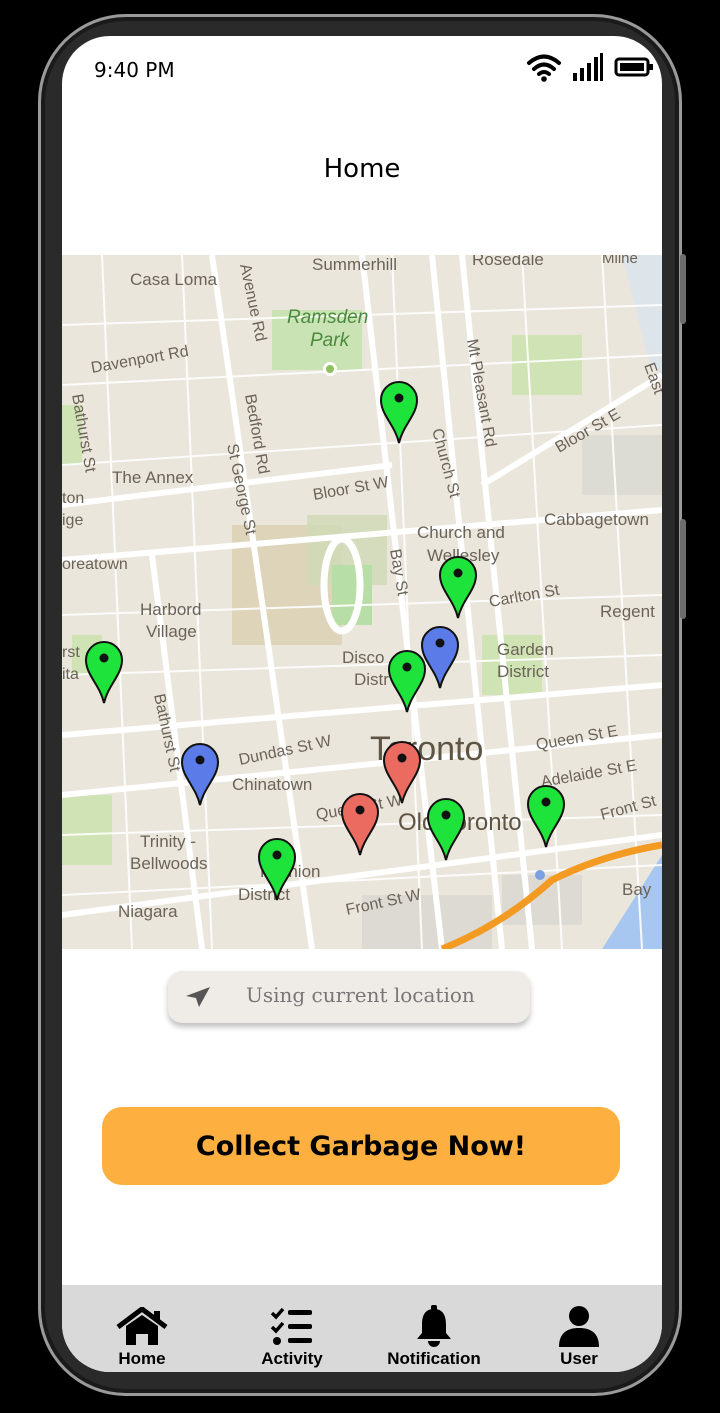 This screenshot has width=720, height=1413. I want to click on map-label: Ramsden, so click(327, 317).